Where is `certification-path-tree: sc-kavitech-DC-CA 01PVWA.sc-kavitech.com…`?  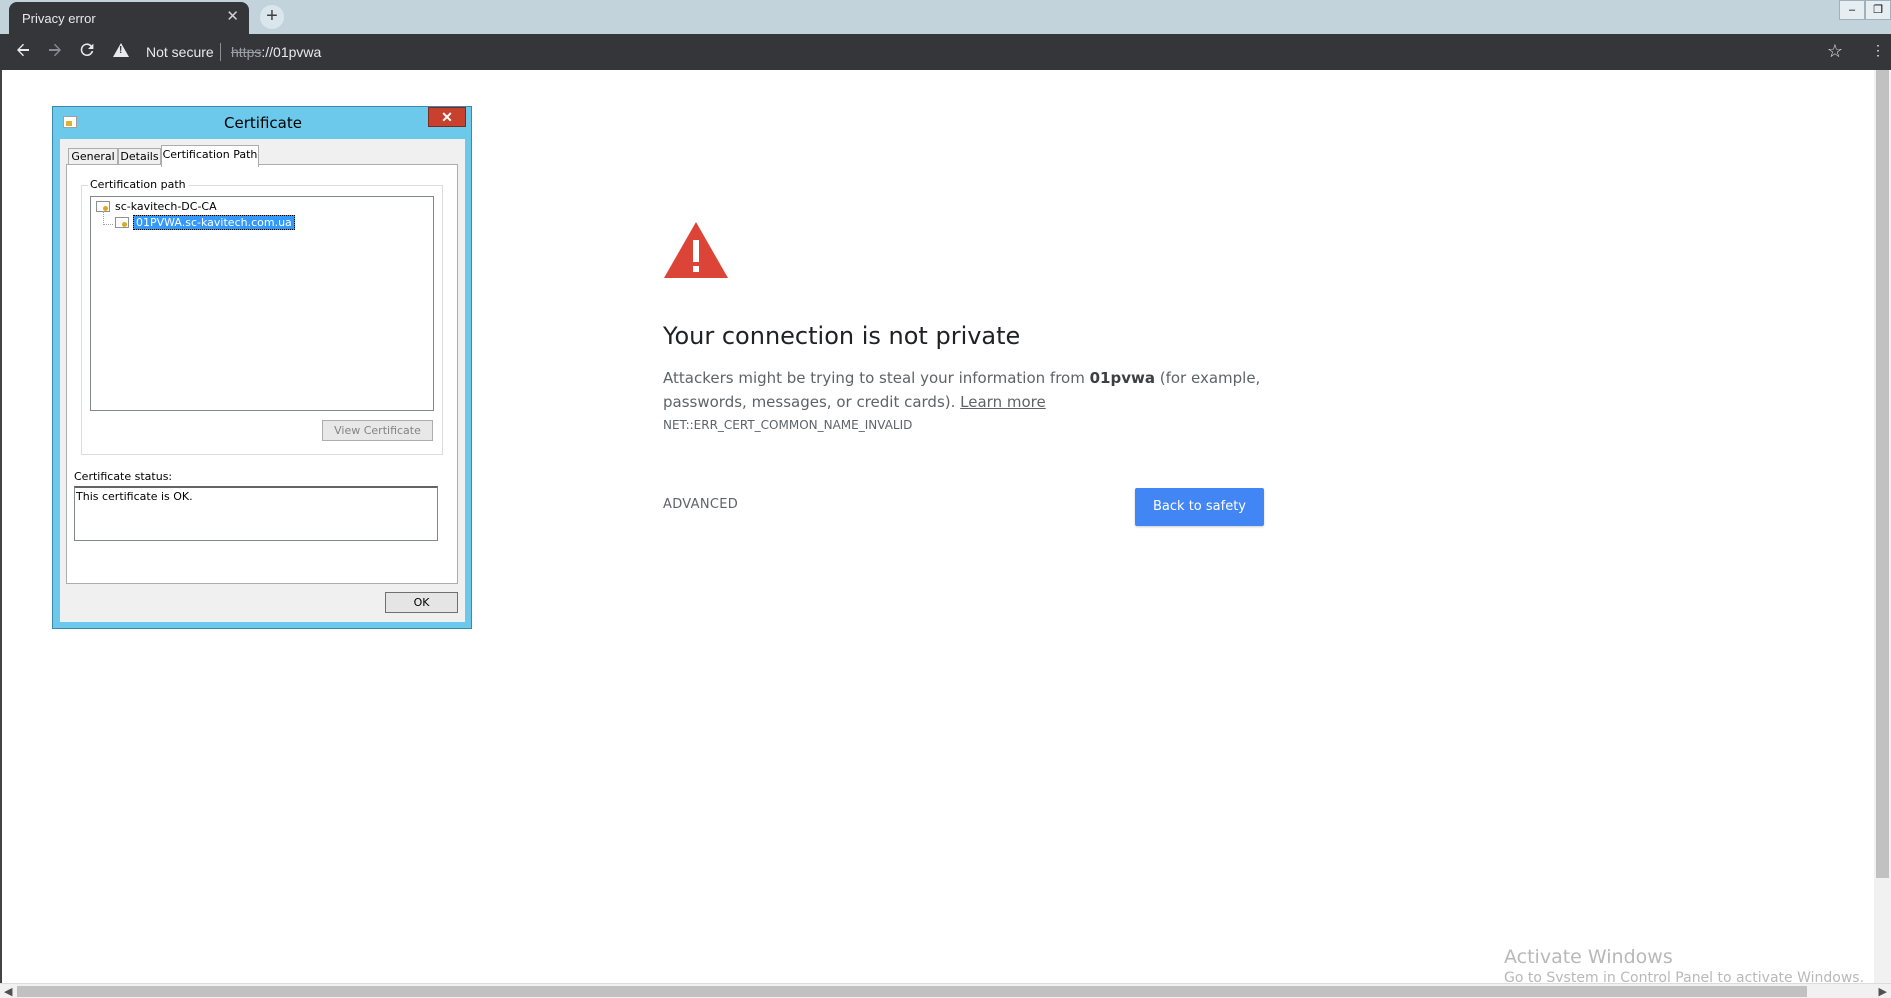
certification-path-tree: sc-kavitech-DC-CA 01PVWA.sc-kavitech.com… is located at coordinates (262, 303).